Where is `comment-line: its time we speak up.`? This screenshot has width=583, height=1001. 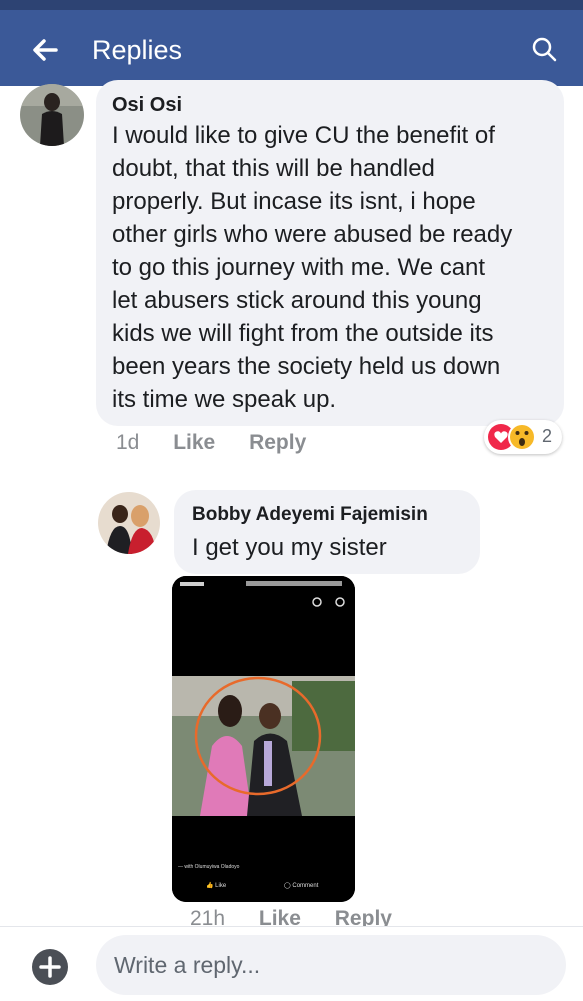 comment-line: its time we speak up. is located at coordinates (224, 399).